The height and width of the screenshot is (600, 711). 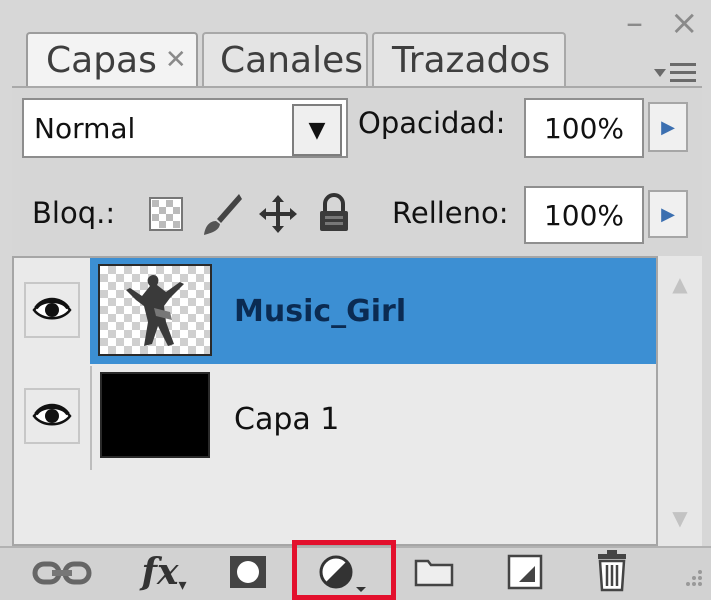 I want to click on fill-field: 100%, so click(x=584, y=215).